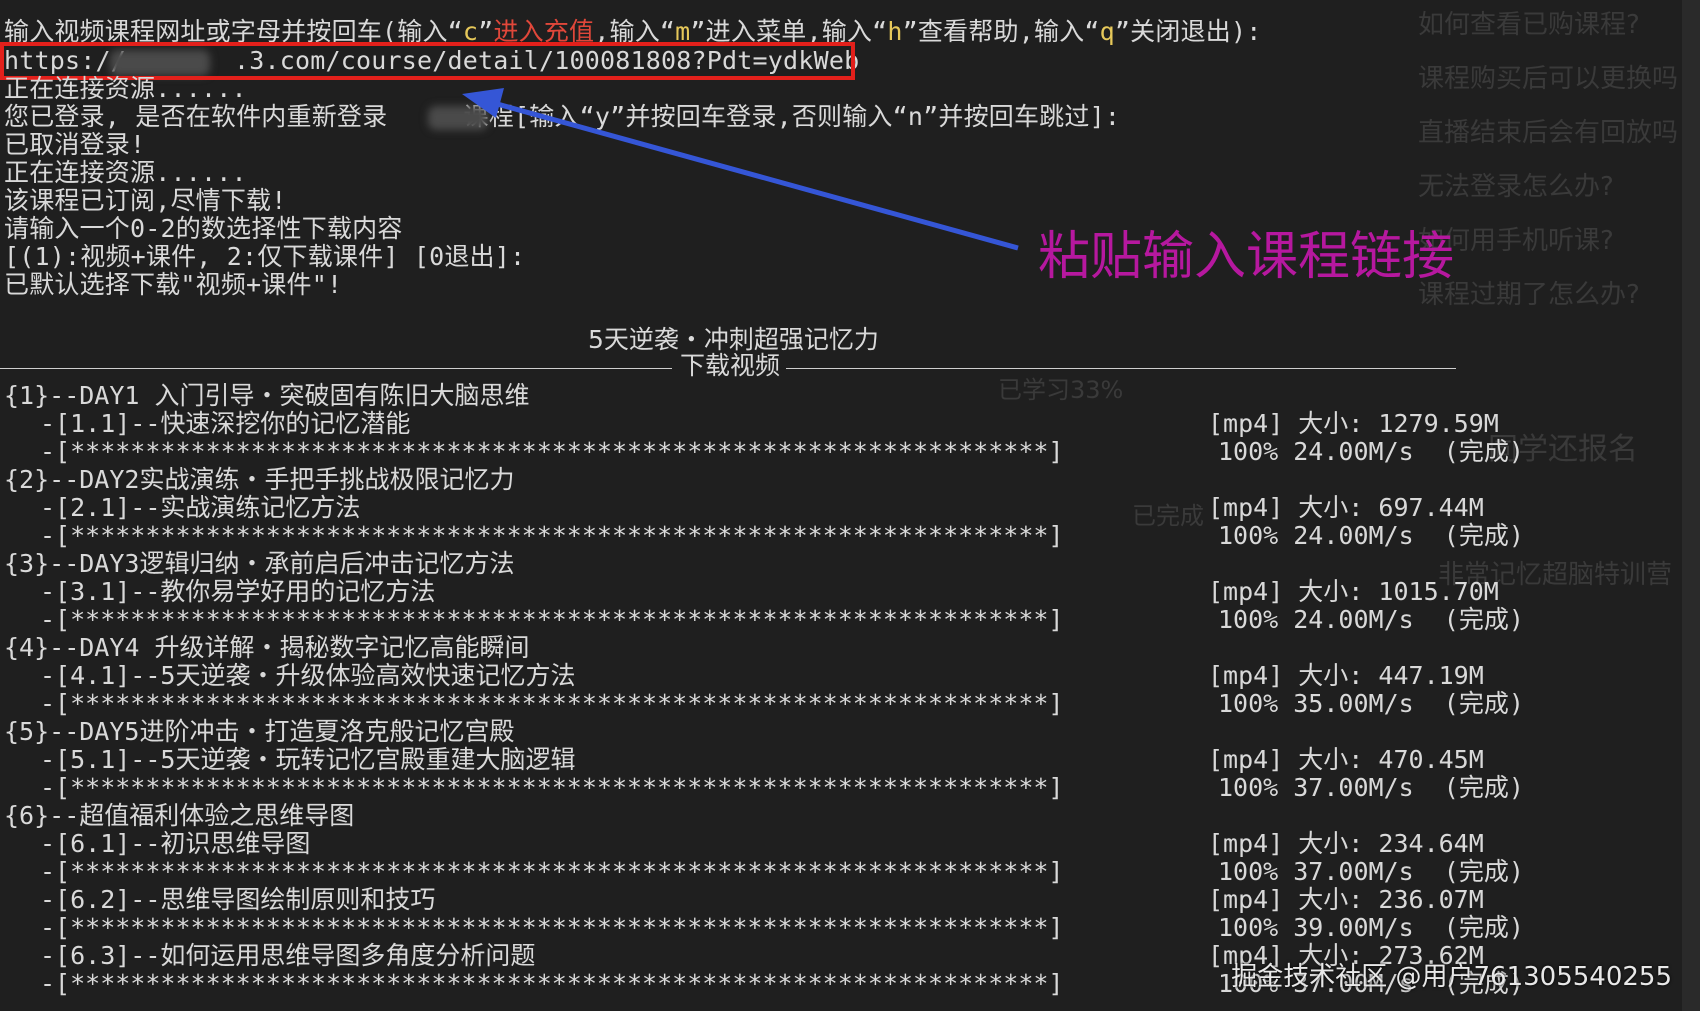  What do you see at coordinates (288, 955) in the screenshot?
I see `lesson-title: -[6.3]--如何运用思维导图多角度分析问题` at bounding box center [288, 955].